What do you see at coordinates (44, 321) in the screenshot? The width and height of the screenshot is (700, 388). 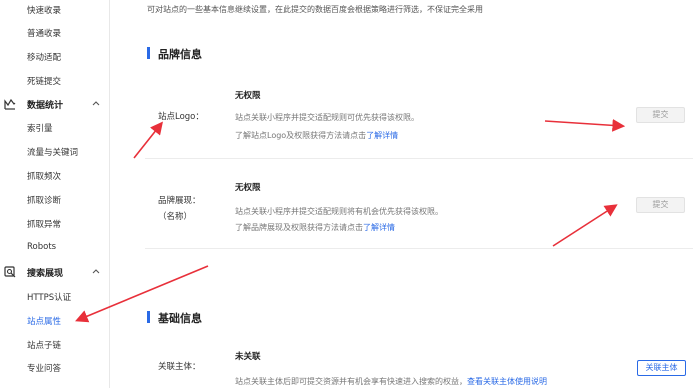 I see `sidebar-item-site-properties: 站点属性` at bounding box center [44, 321].